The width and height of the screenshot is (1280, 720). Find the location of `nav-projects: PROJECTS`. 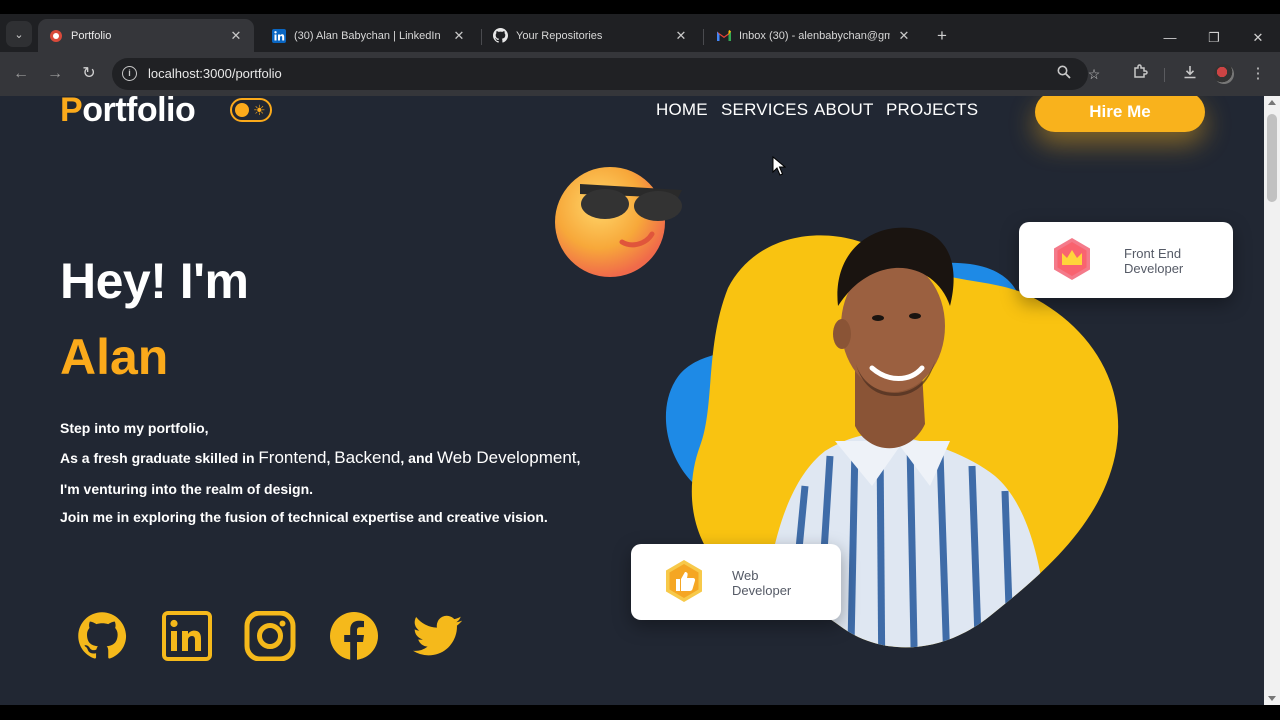

nav-projects: PROJECTS is located at coordinates (932, 110).